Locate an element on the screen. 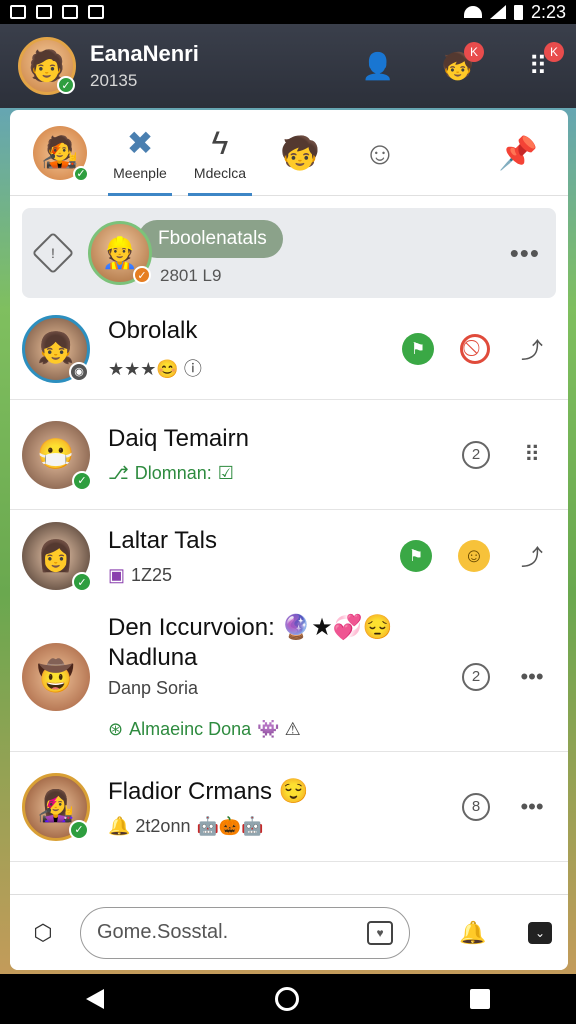 The width and height of the screenshot is (576, 1024). tab-character: 🧒 is located at coordinates (300, 153).